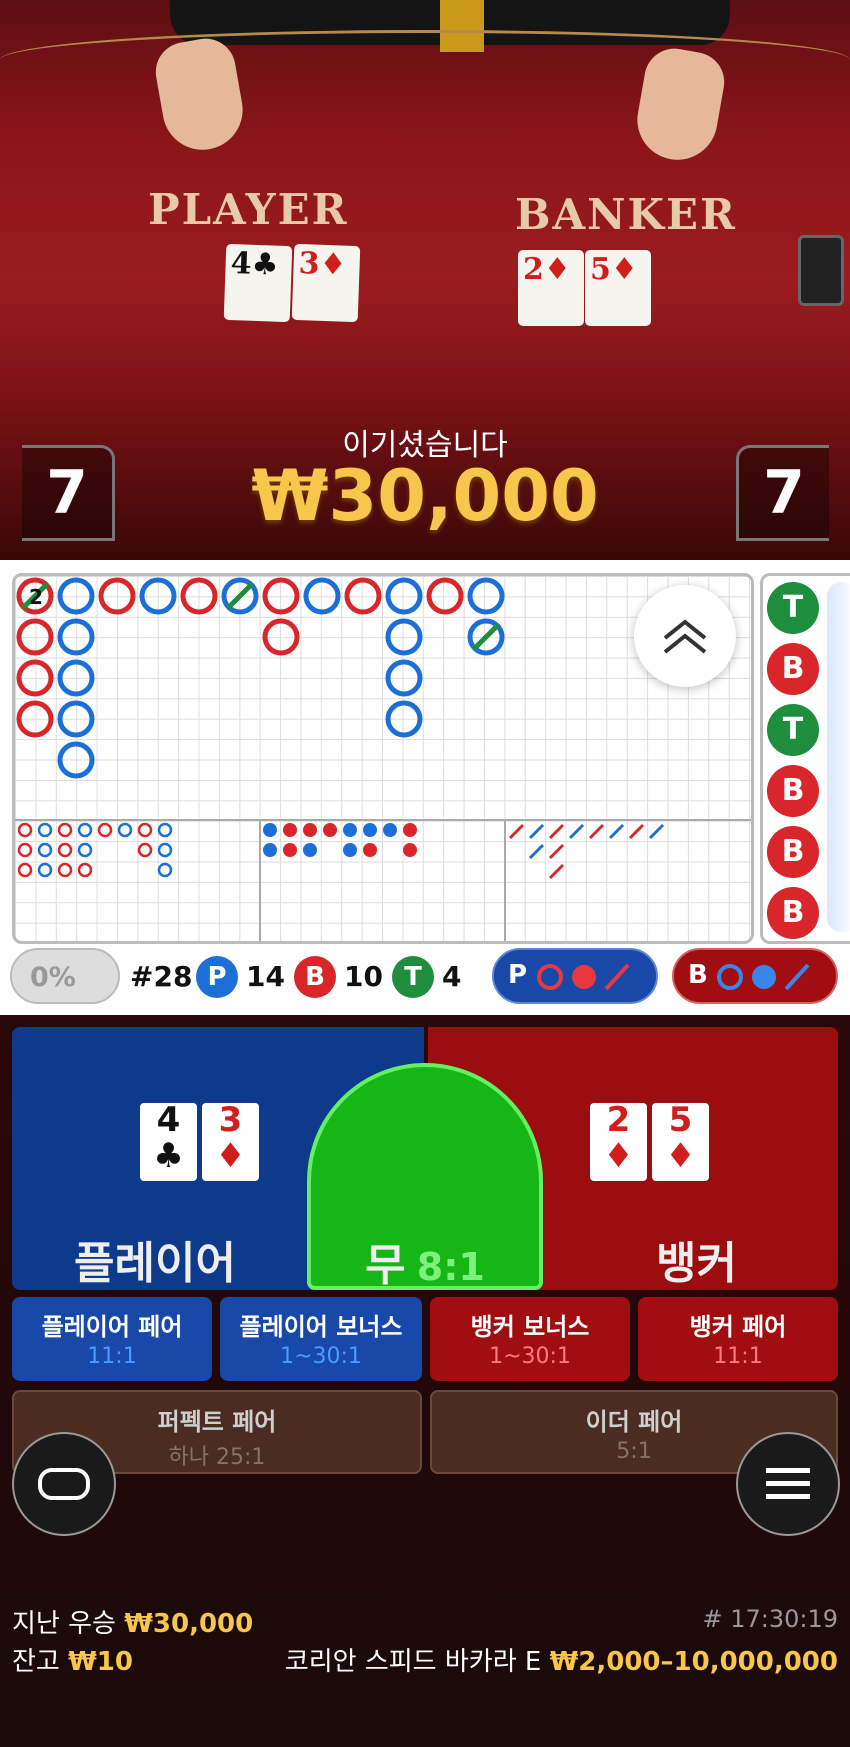 The image size is (850, 1747). Describe the element at coordinates (168, 1141) in the screenshot. I see `player-card-1: 4 ♣` at that location.